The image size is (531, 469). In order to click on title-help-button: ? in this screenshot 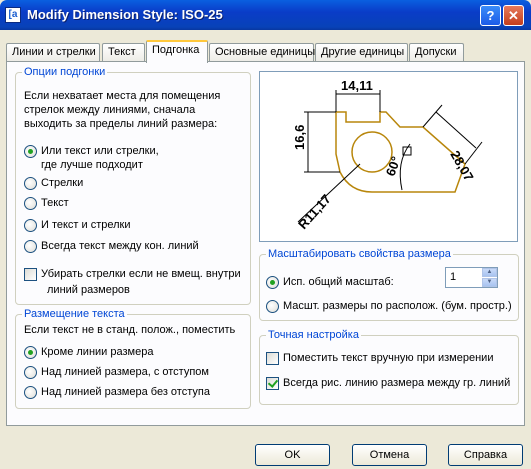, I will do `click(490, 15)`.